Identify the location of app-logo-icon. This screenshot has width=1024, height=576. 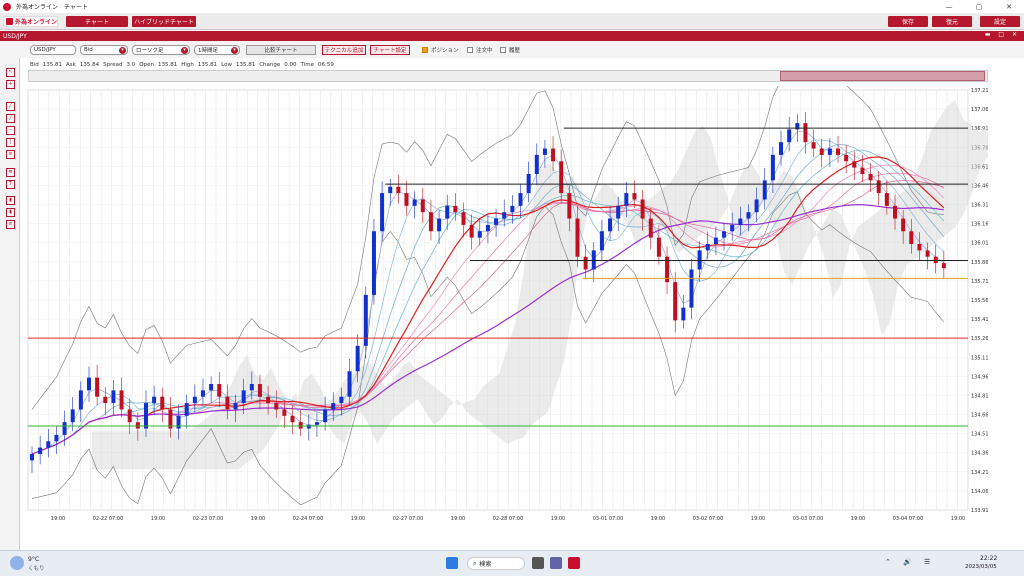
(7, 6).